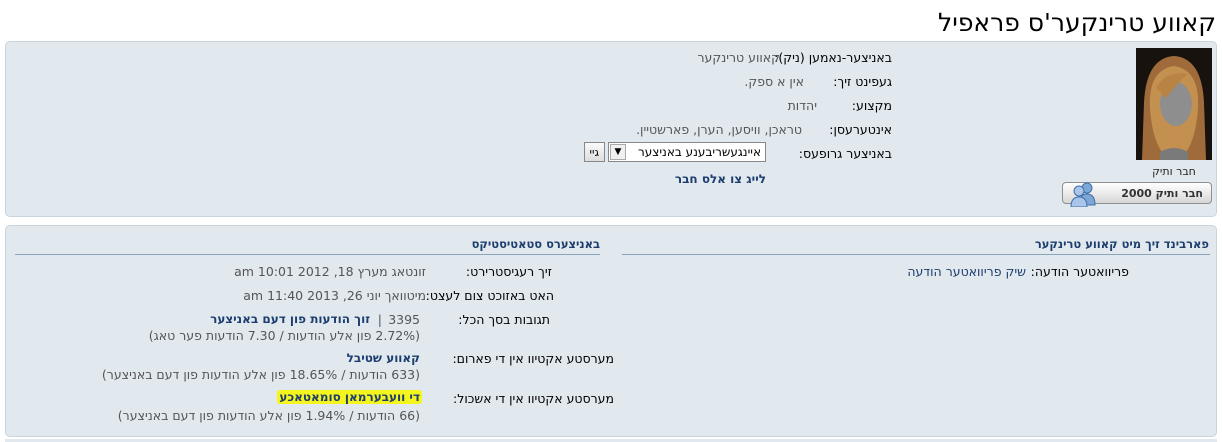 Image resolution: width=1222 pixels, height=442 pixels. Describe the element at coordinates (871, 105) in the screenshot. I see `occupation-label: מקצוע:` at that location.